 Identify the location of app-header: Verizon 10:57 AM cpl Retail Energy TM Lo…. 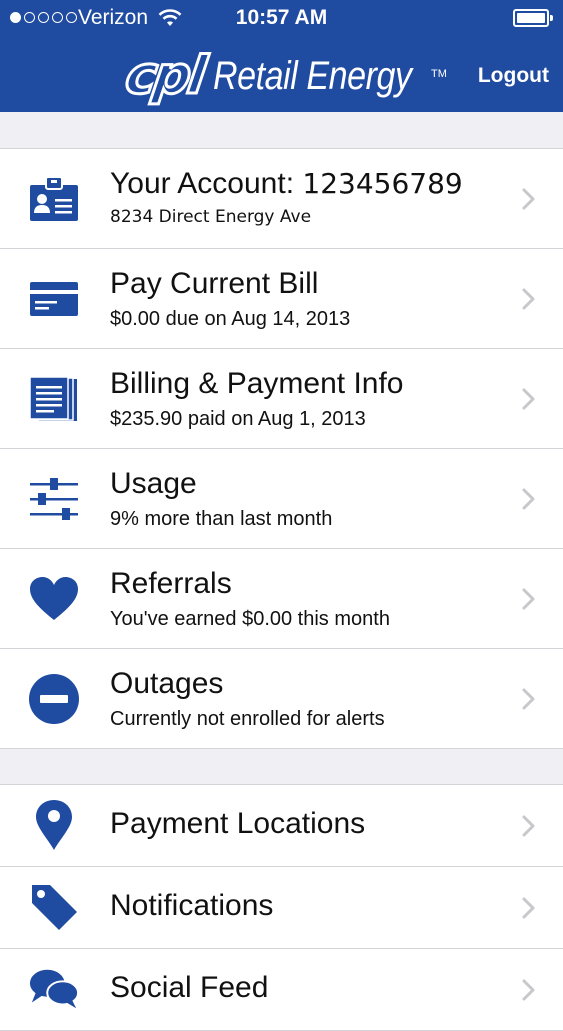
(281, 56).